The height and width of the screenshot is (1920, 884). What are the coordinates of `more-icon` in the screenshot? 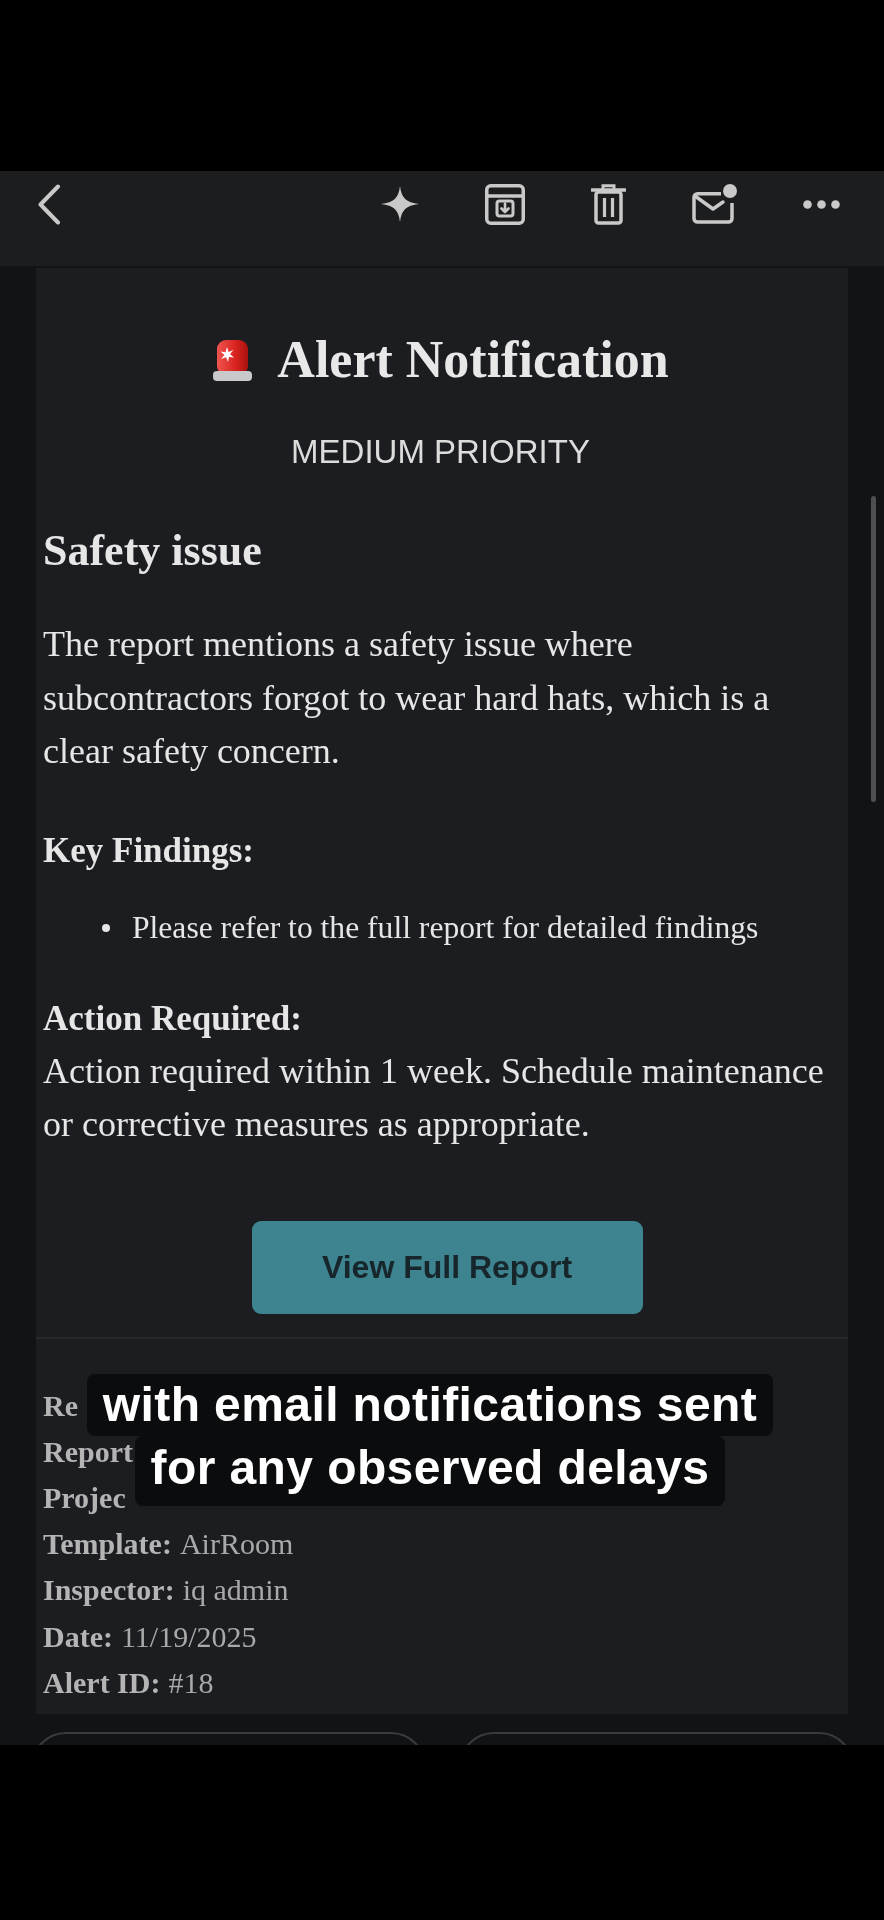 It's located at (821, 204).